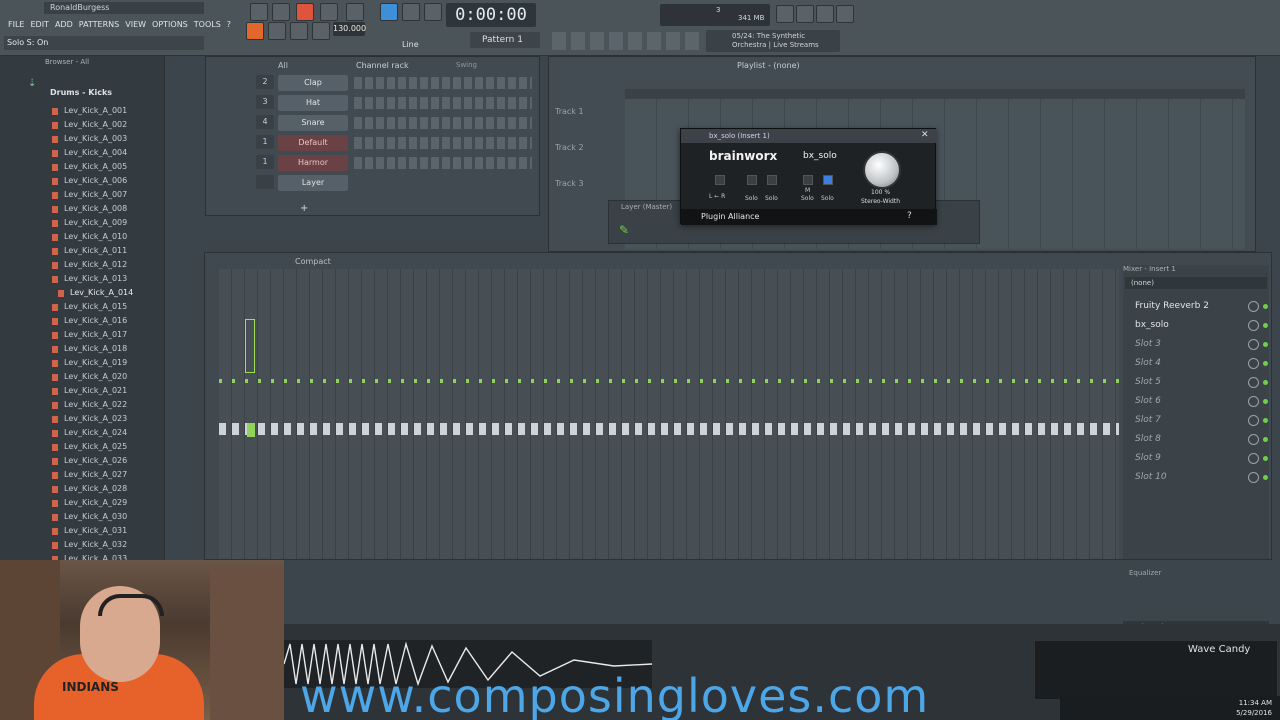  I want to click on browser-file-item: Lev_Kick_A_023, so click(91, 419).